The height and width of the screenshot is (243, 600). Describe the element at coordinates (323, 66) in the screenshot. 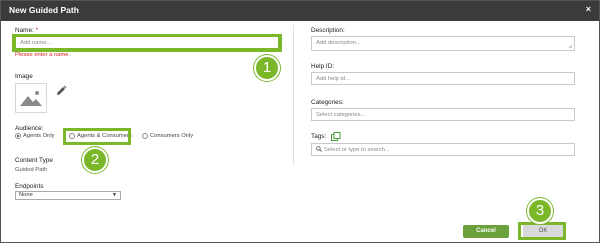

I see `help-id-label: Help ID:` at that location.